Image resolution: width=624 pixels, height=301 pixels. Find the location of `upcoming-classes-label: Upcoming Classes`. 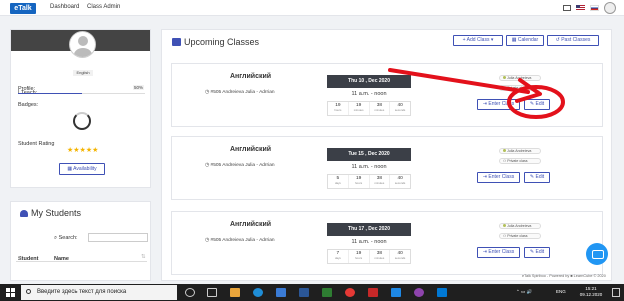

upcoming-classes-label: Upcoming Classes is located at coordinates (222, 42).